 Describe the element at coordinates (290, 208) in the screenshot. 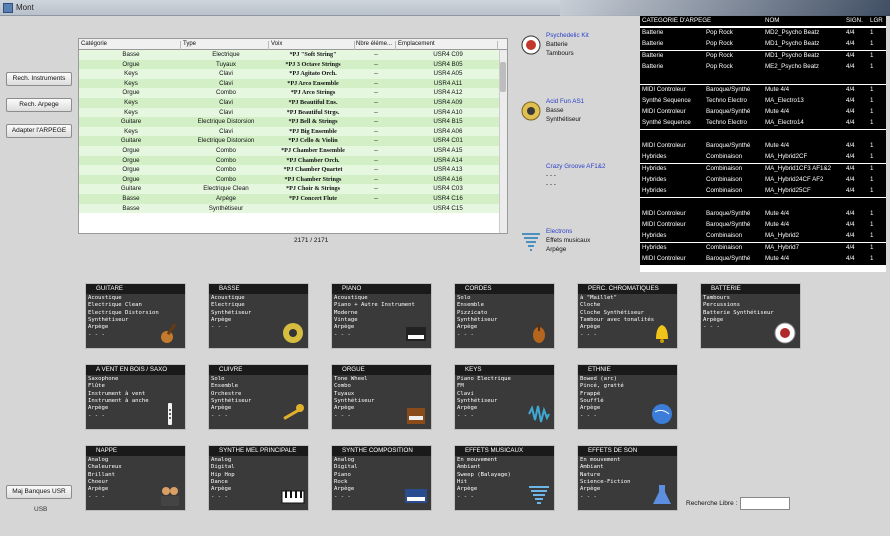

I see `table-row: Basse Synthétiseur USR4 C15` at that location.